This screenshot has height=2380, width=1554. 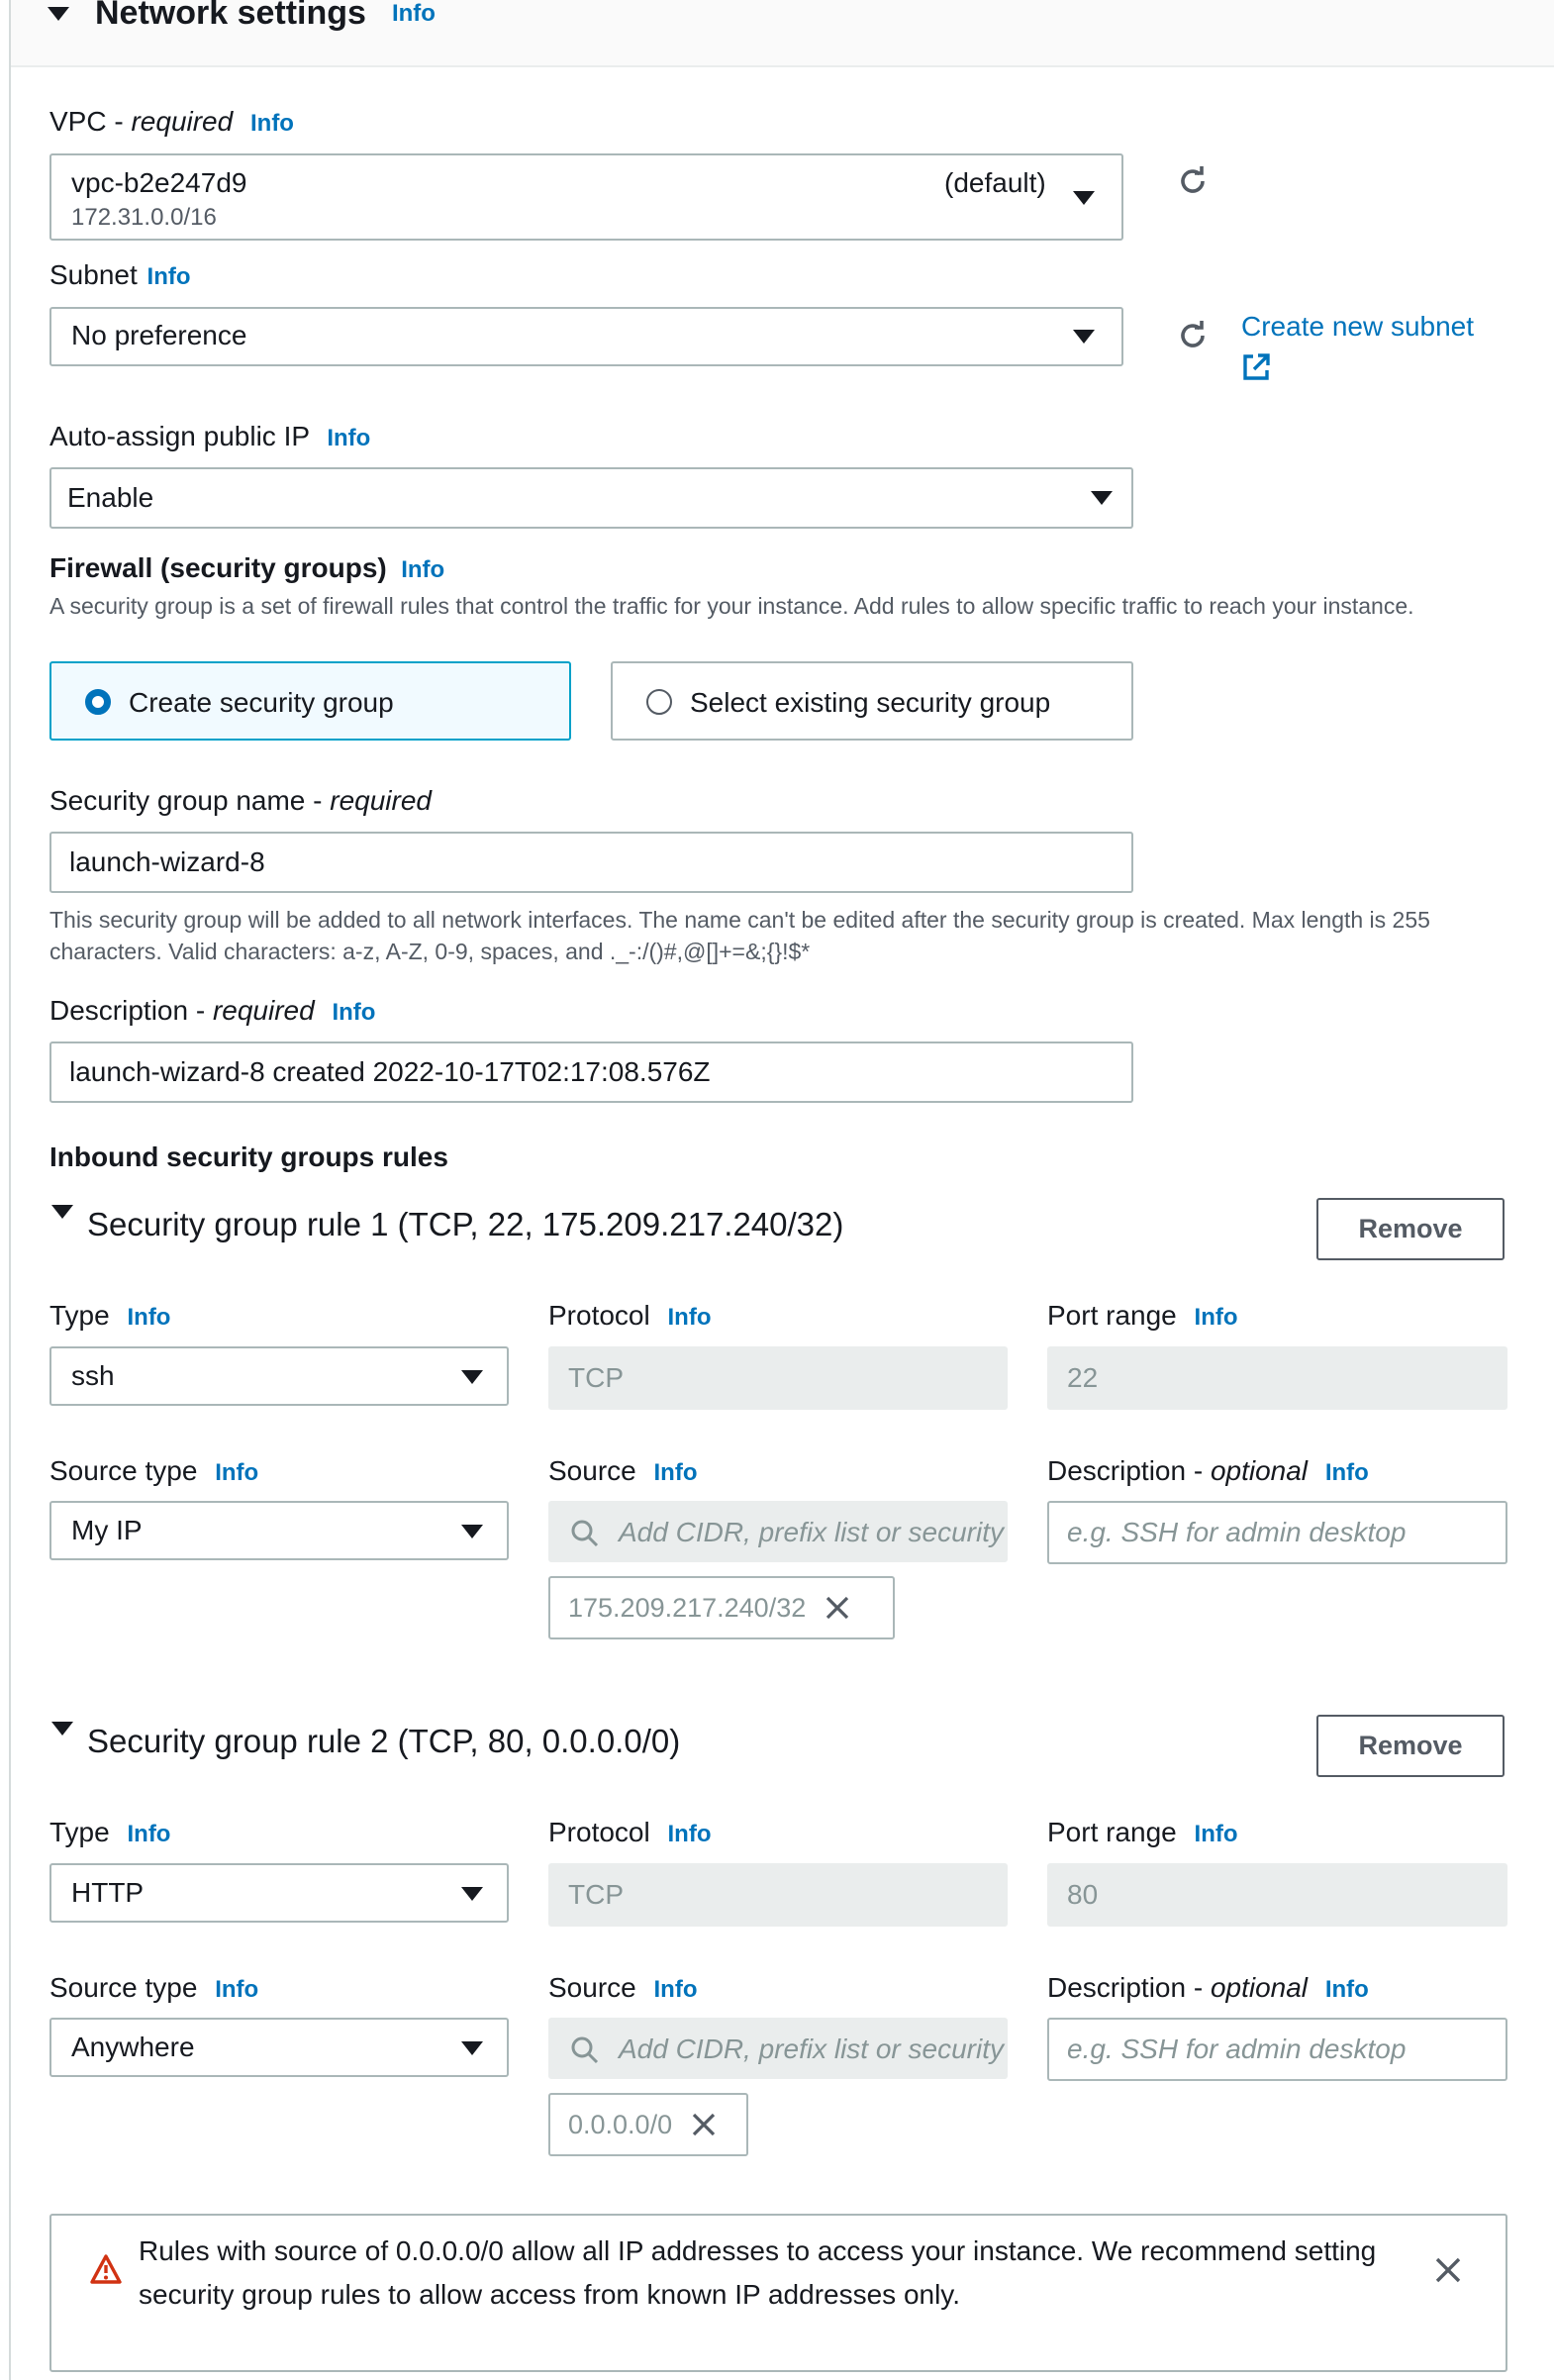 What do you see at coordinates (1237, 1532) in the screenshot?
I see `description-placeholder: e.g. SSH for admin desktop` at bounding box center [1237, 1532].